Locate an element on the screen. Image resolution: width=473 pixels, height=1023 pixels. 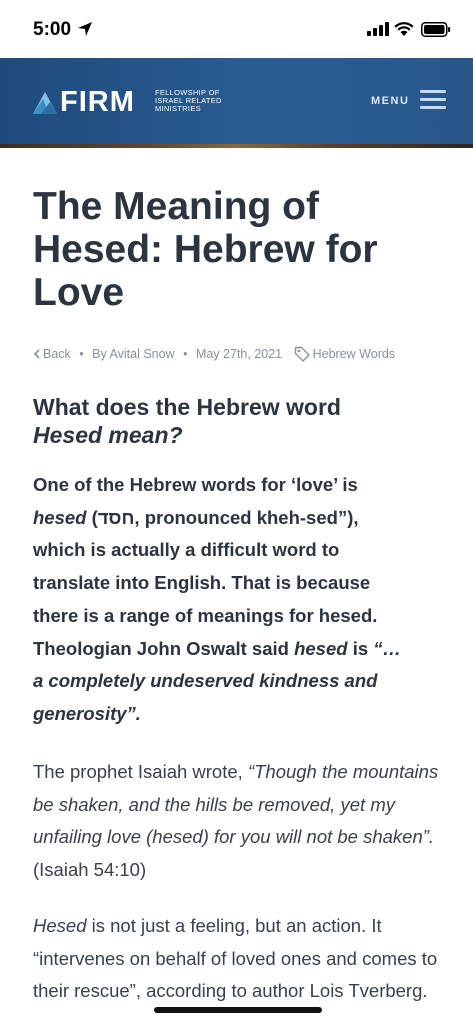
firm-logo-mark-icon is located at coordinates (45, 102).